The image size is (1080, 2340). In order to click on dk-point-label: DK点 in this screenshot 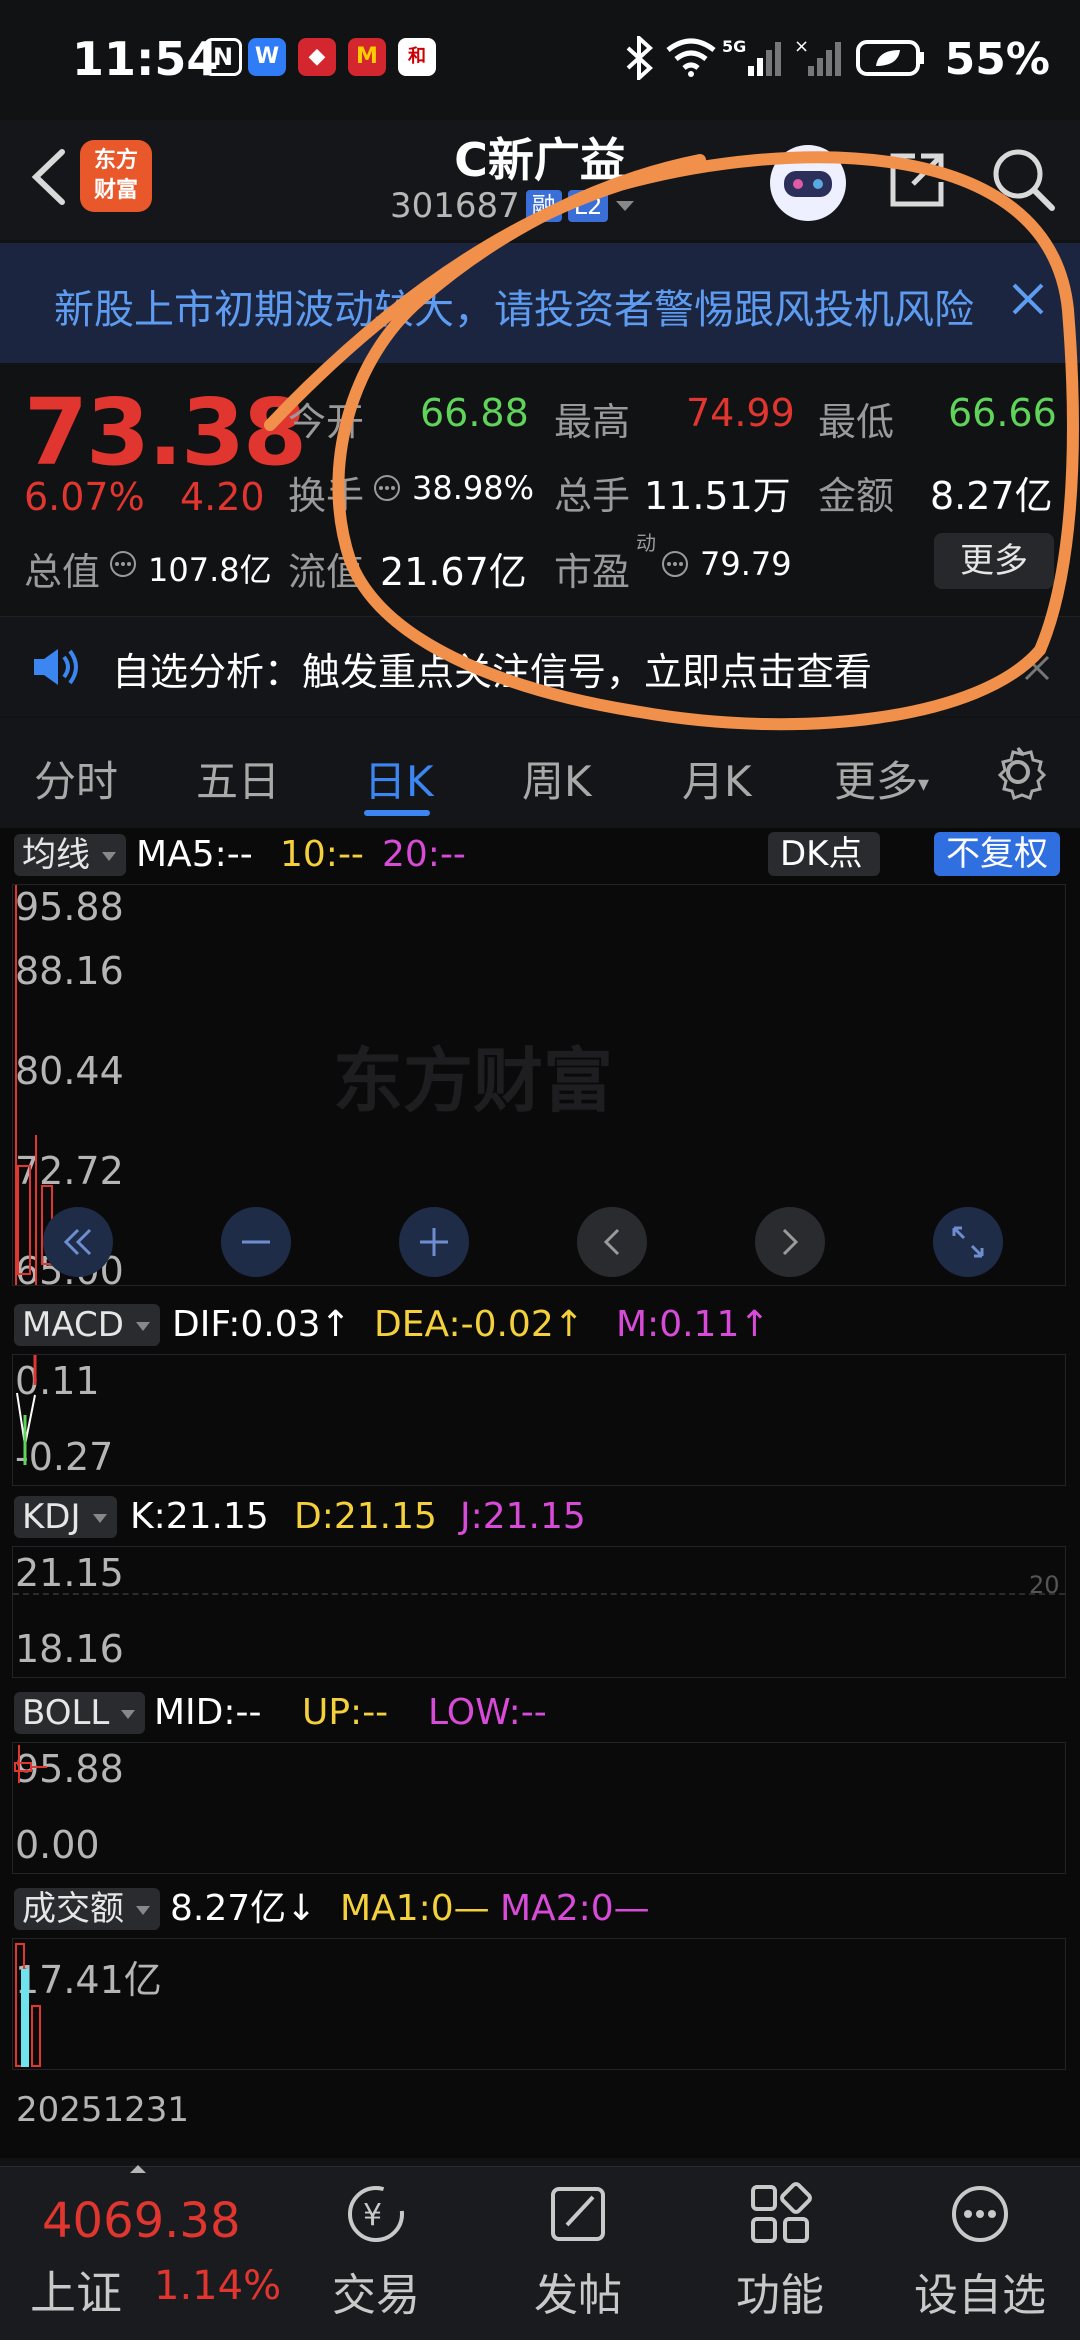, I will do `click(821, 854)`.